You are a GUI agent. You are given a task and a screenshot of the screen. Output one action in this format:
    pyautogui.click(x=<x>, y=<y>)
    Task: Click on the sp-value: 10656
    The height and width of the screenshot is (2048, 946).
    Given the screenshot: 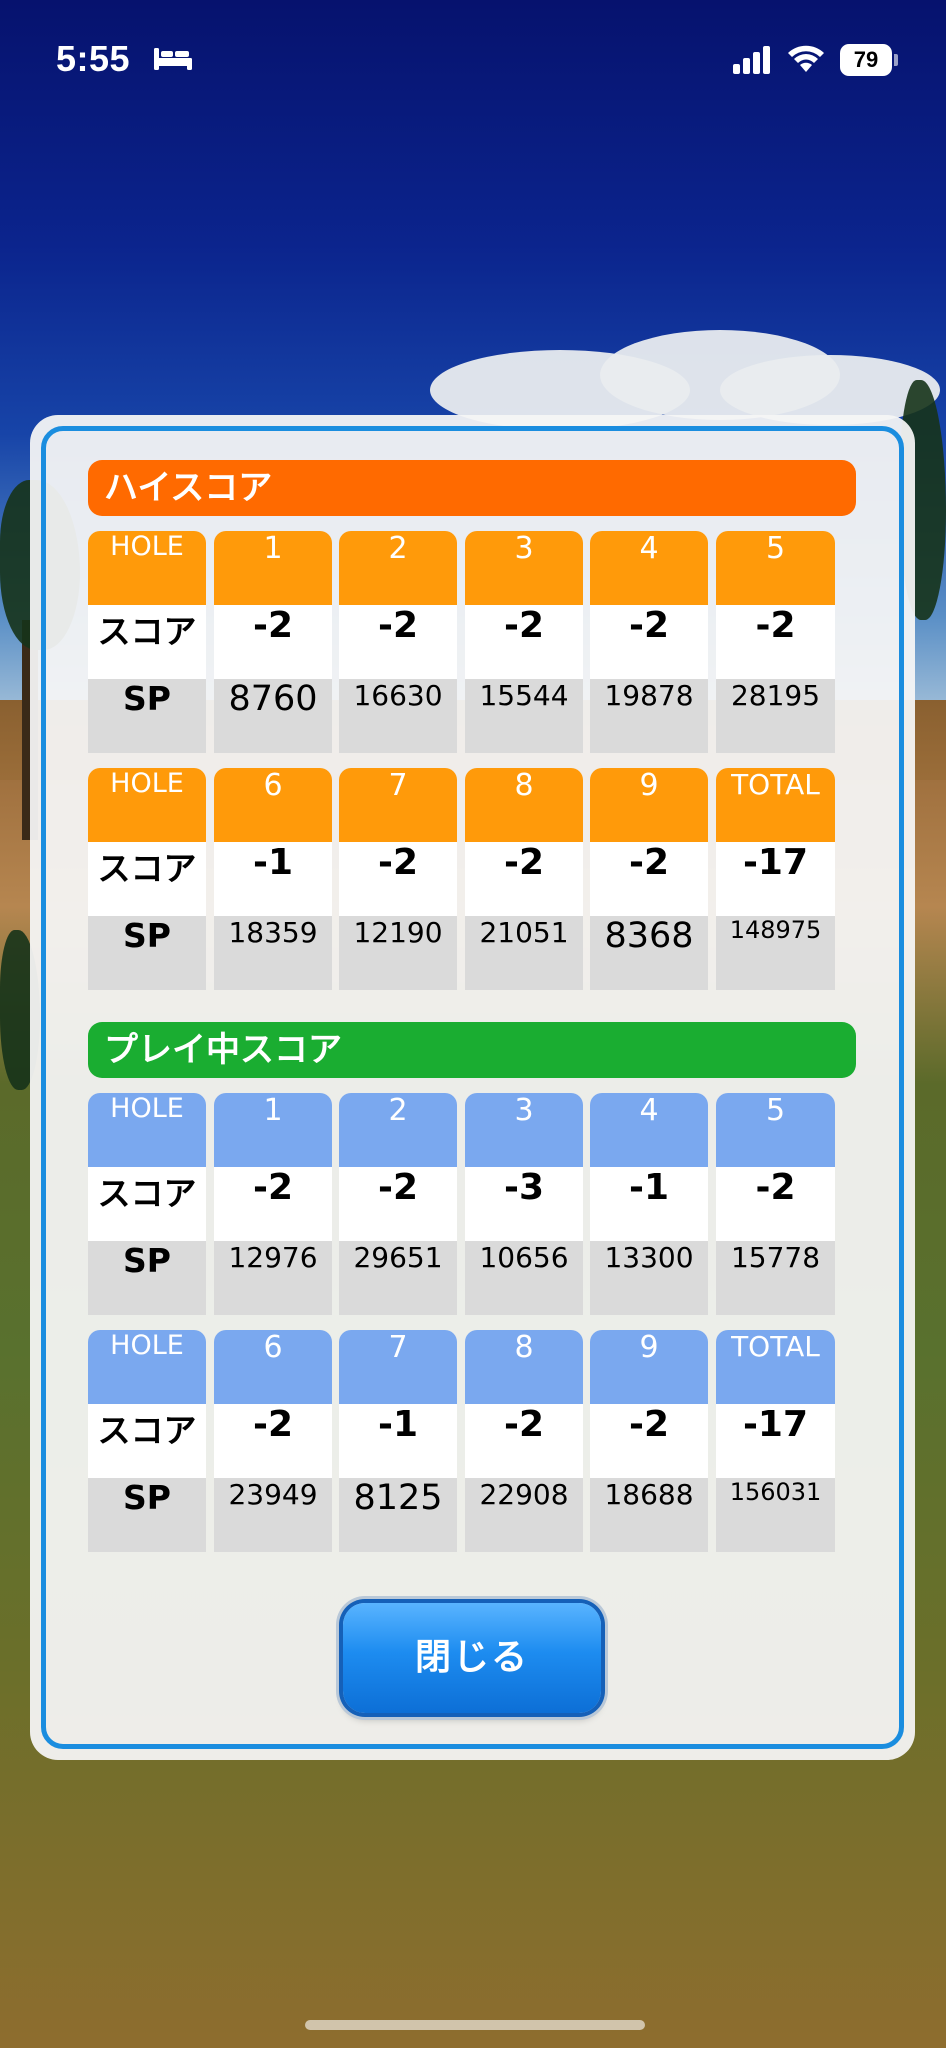 What is the action you would take?
    pyautogui.click(x=524, y=1278)
    